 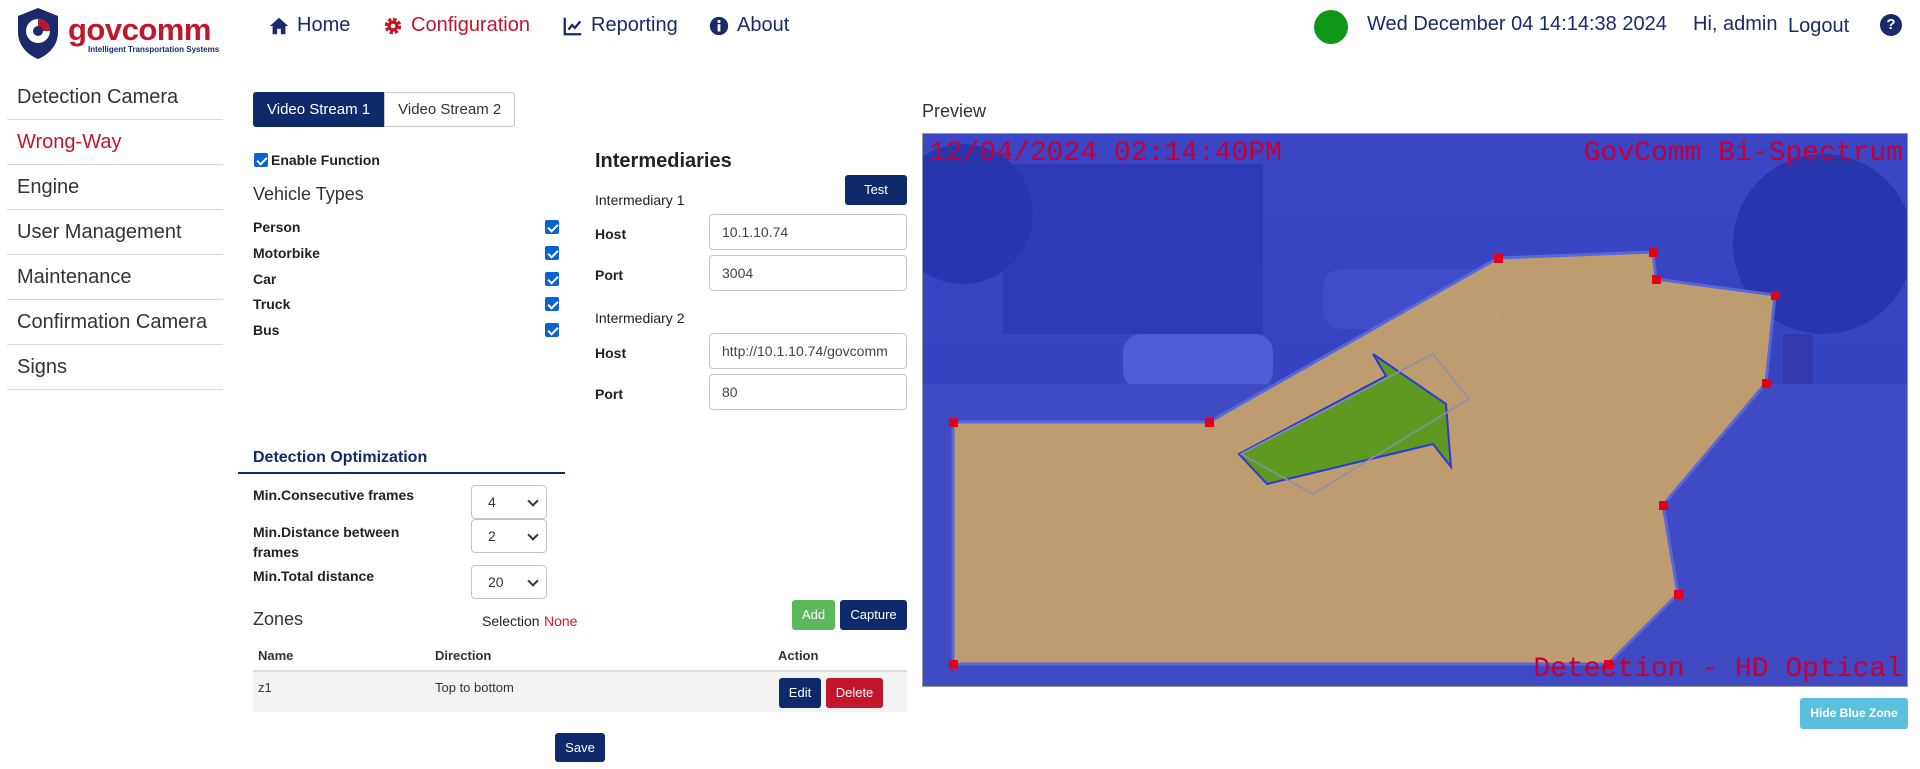 What do you see at coordinates (876, 190) in the screenshot?
I see `test-button: Test` at bounding box center [876, 190].